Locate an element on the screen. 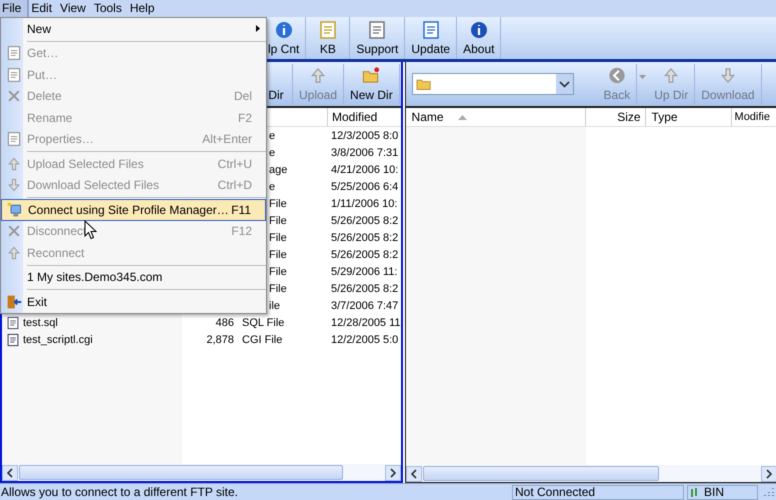 The width and height of the screenshot is (776, 500). mouse-pointer-icon is located at coordinates (90, 230).